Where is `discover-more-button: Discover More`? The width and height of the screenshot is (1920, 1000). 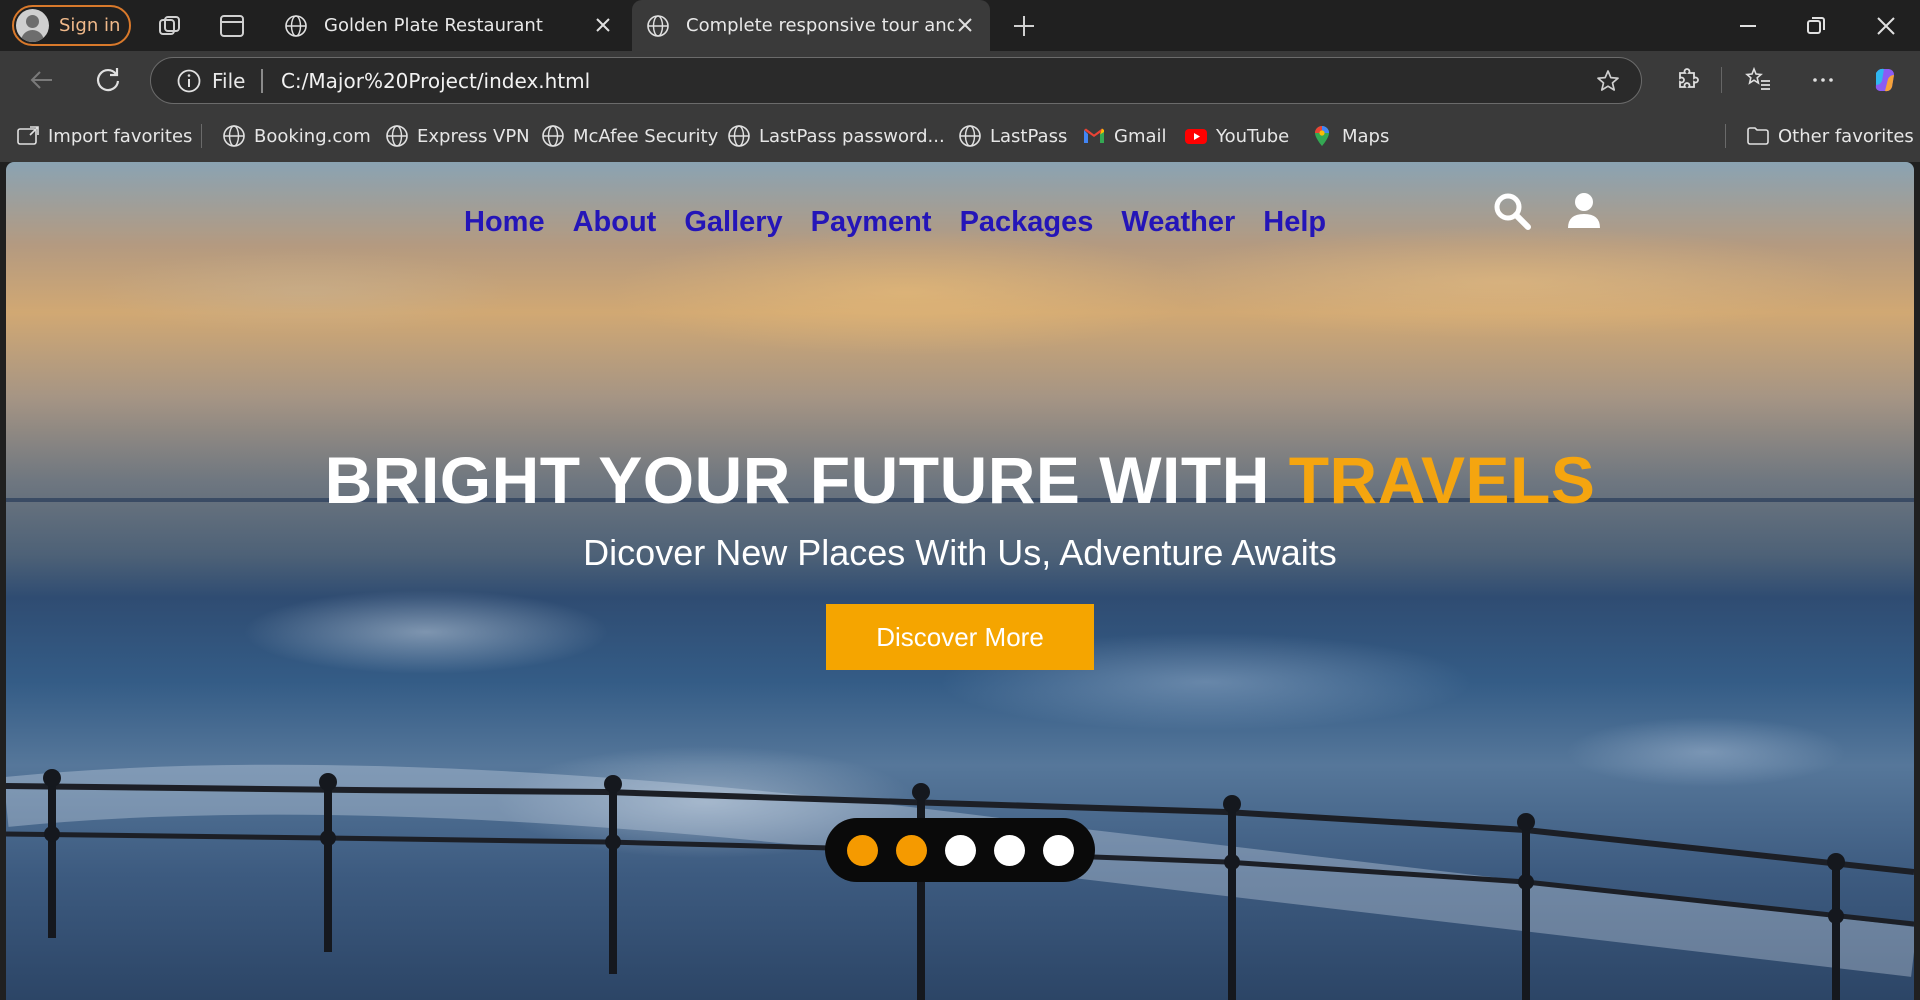 discover-more-button: Discover More is located at coordinates (960, 637).